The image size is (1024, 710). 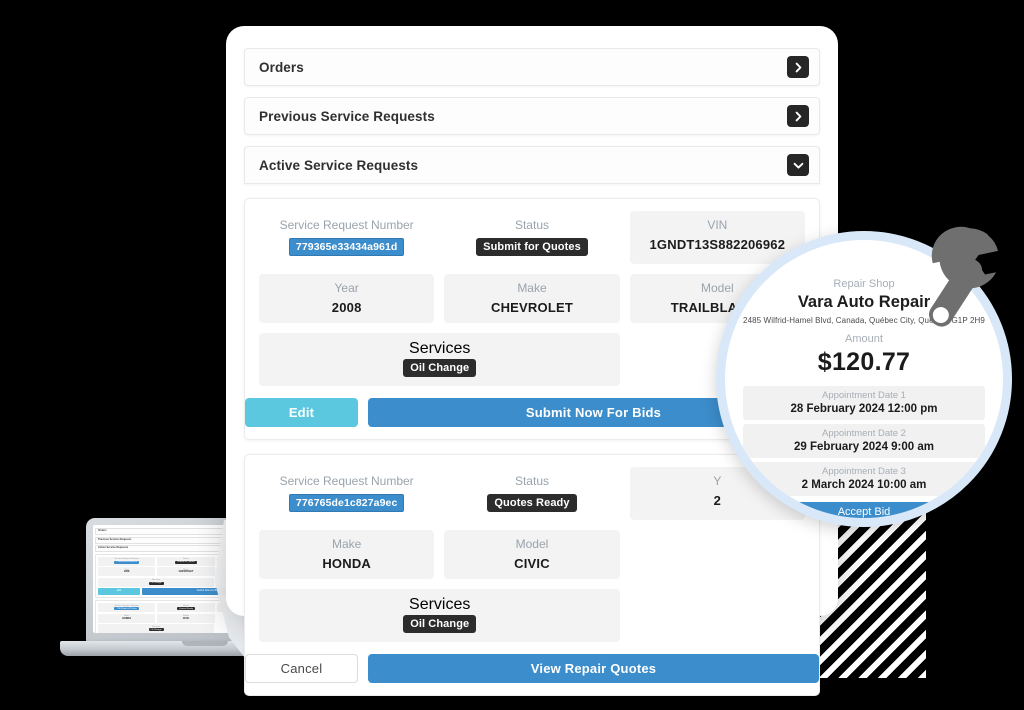 What do you see at coordinates (864, 395) in the screenshot?
I see `appointment-label: Appointment Date 1` at bounding box center [864, 395].